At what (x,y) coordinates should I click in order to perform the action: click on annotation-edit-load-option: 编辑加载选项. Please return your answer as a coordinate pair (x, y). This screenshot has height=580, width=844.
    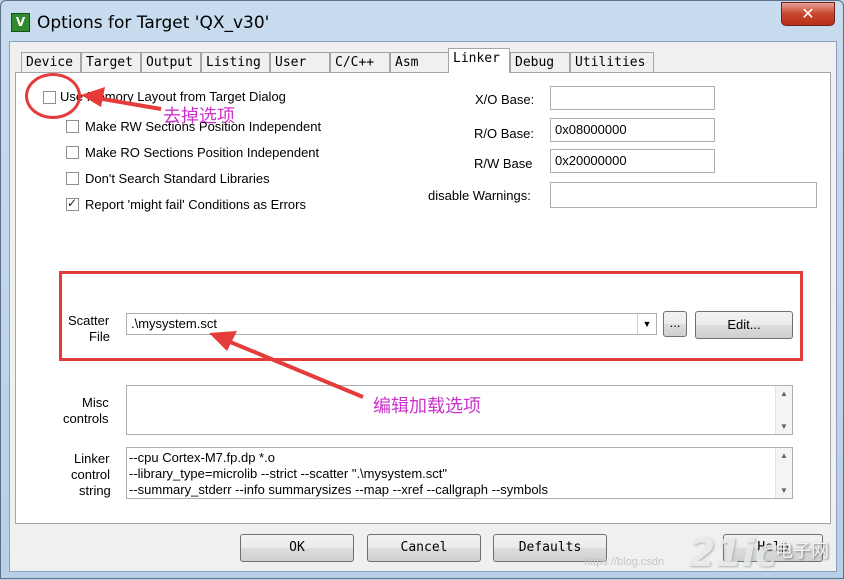
    Looking at the image, I should click on (427, 406).